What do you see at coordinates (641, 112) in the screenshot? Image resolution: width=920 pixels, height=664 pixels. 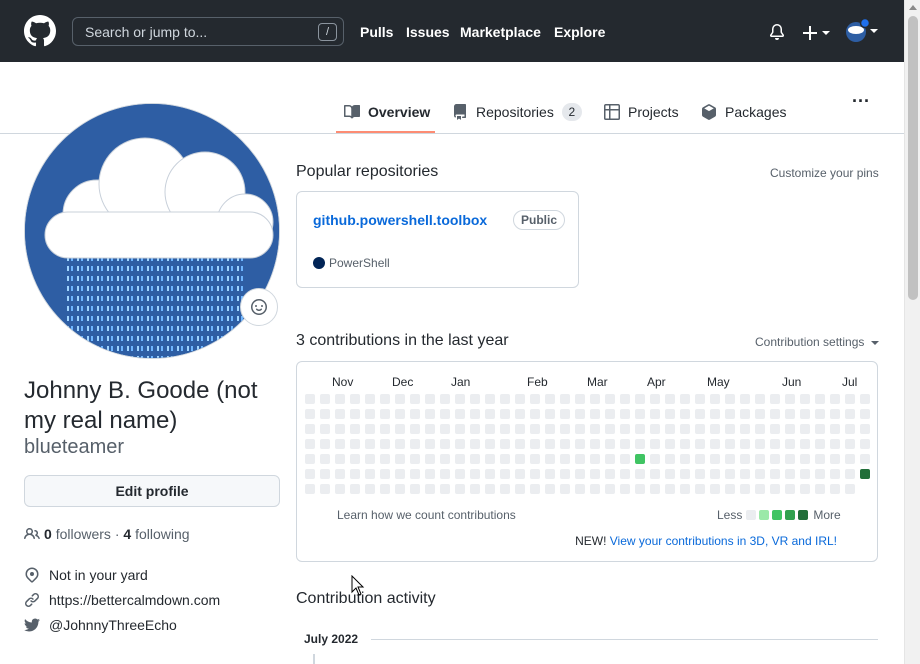 I see `tab-projects: Projects` at bounding box center [641, 112].